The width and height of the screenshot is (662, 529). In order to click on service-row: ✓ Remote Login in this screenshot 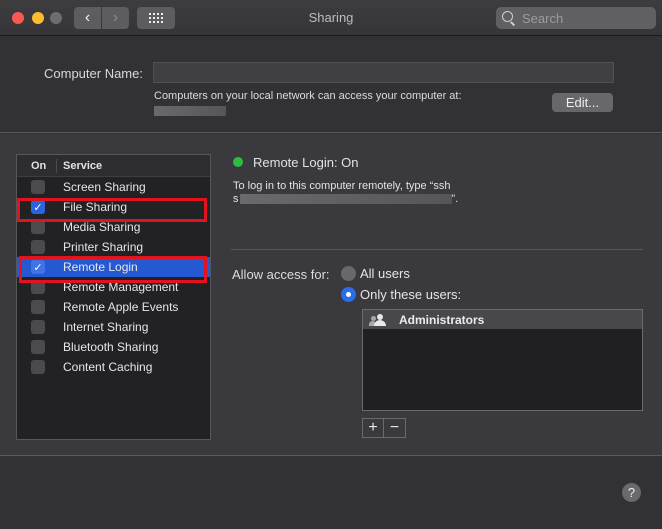, I will do `click(113, 267)`.